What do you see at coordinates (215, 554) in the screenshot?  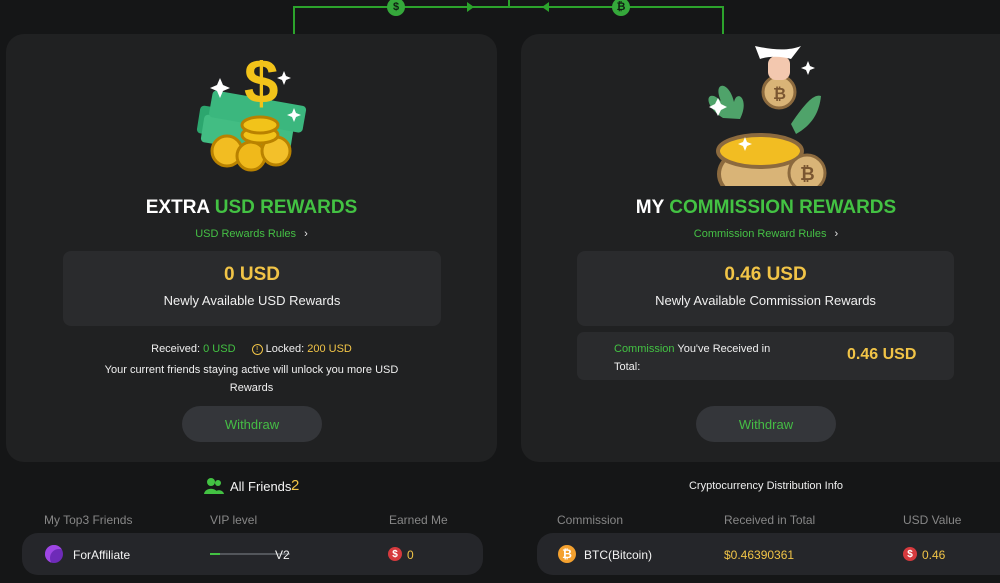 I see `vip-progress-fill` at bounding box center [215, 554].